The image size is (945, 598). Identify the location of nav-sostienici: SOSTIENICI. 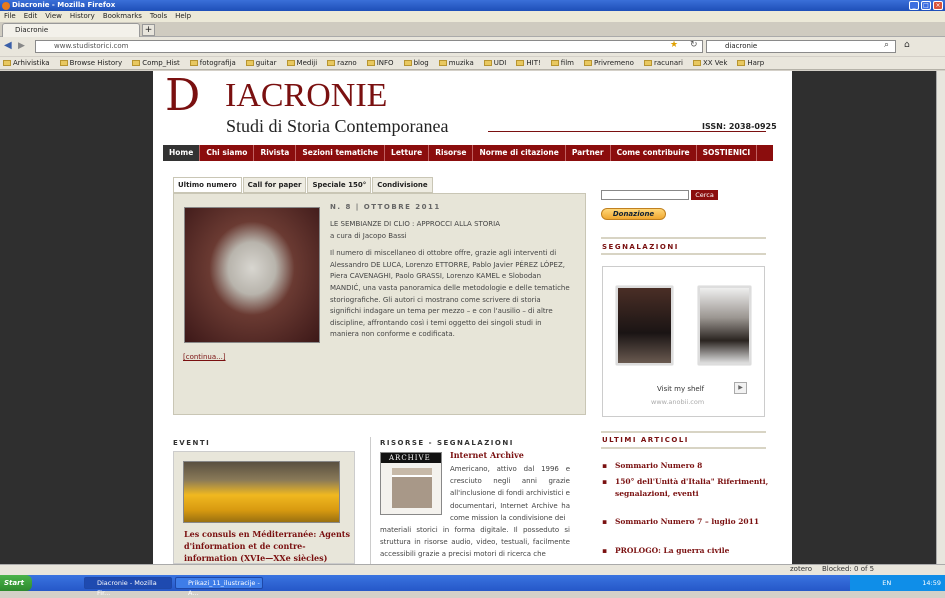
(727, 153).